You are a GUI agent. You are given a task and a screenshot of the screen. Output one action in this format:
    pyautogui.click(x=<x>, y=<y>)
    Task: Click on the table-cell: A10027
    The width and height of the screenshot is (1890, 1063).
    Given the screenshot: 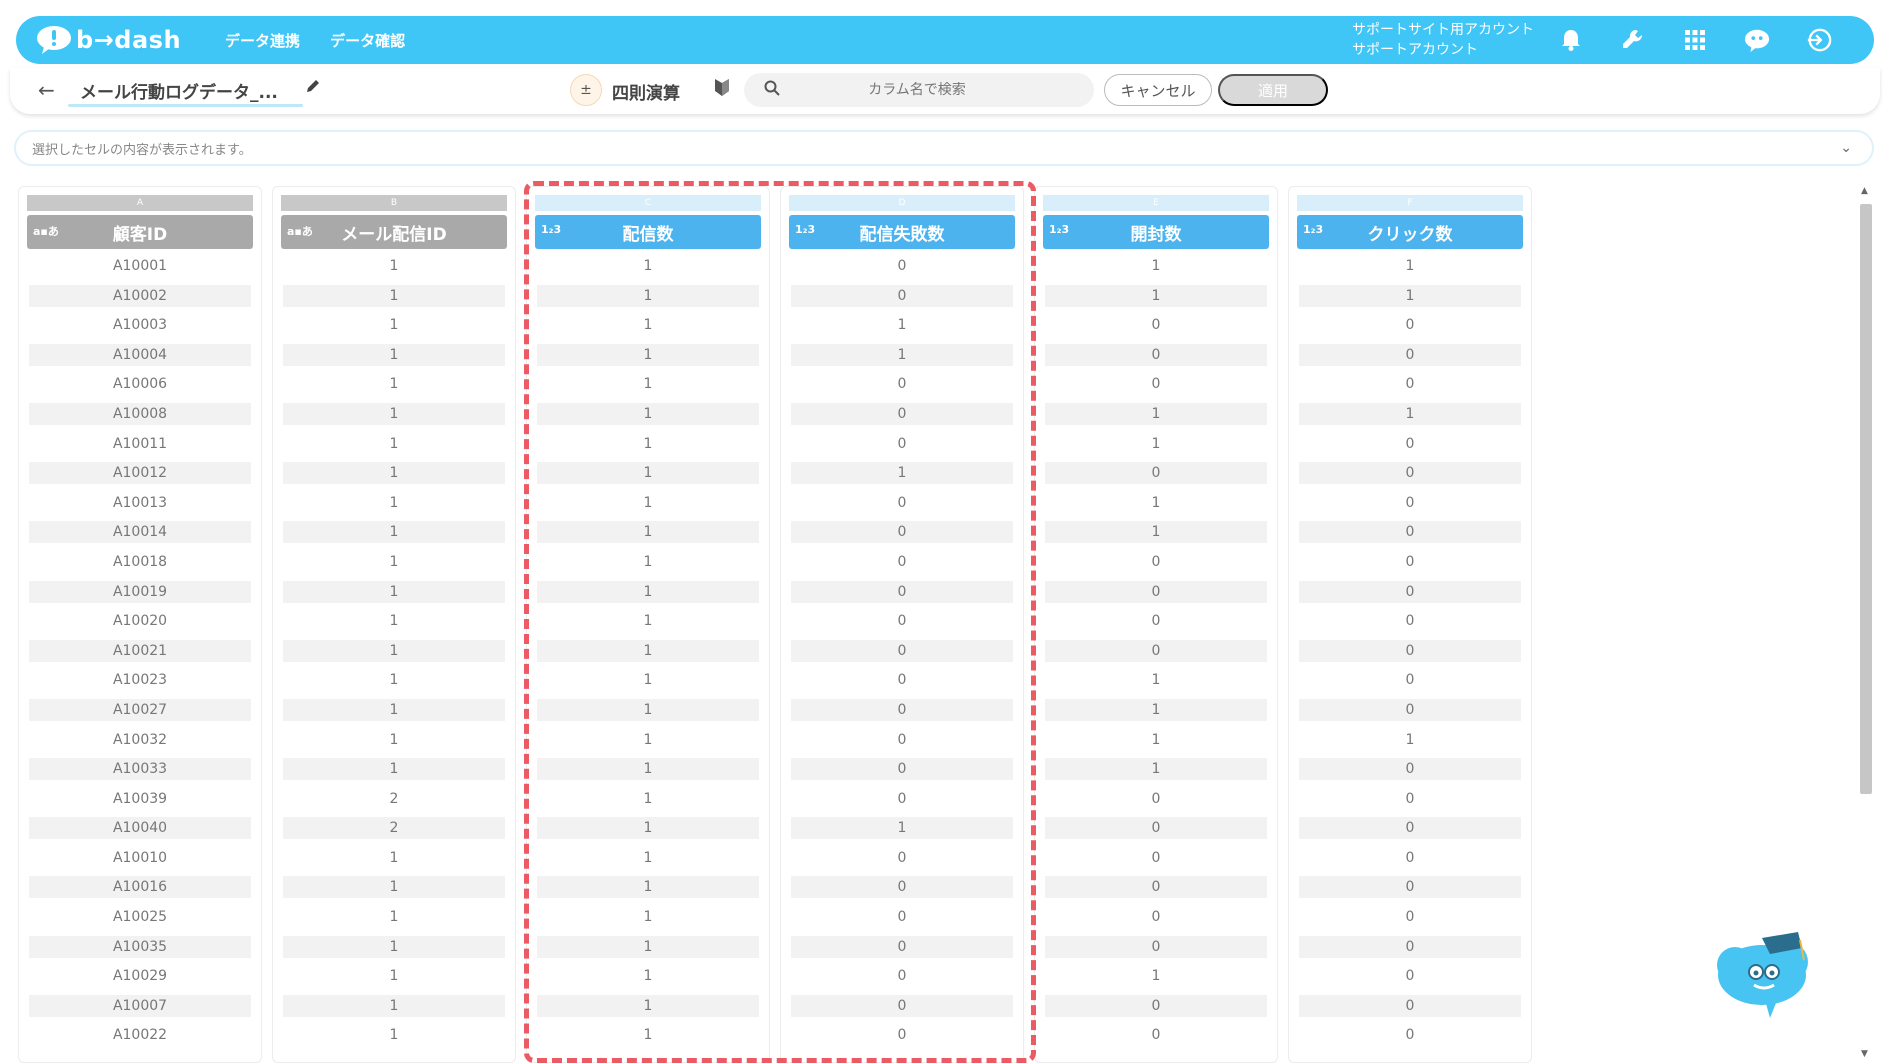 What is the action you would take?
    pyautogui.click(x=140, y=709)
    